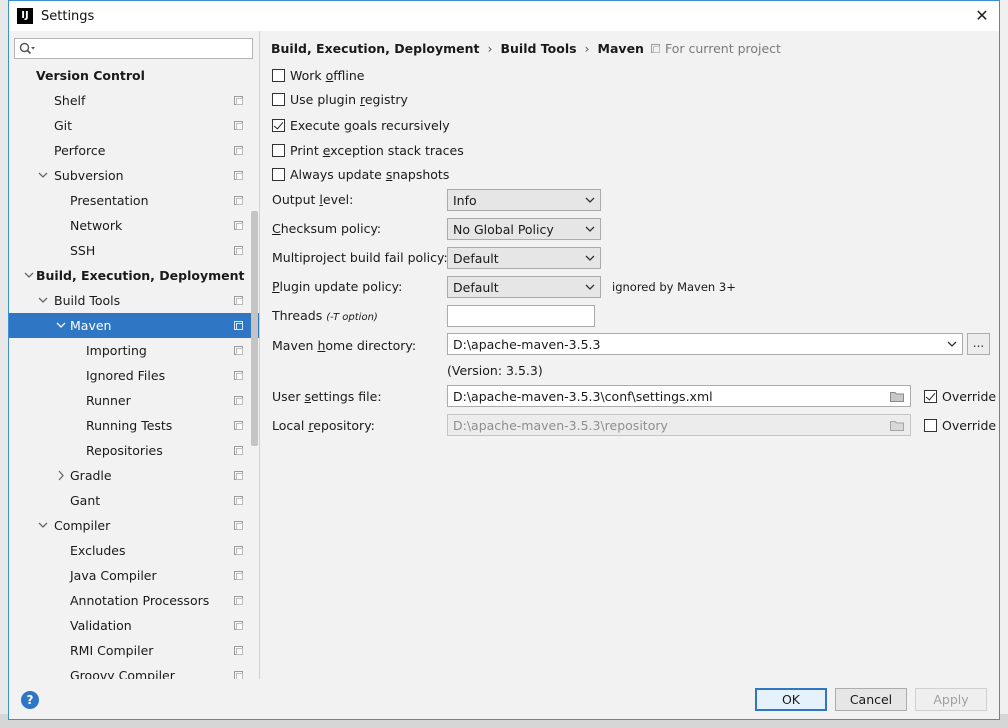  What do you see at coordinates (134, 150) in the screenshot?
I see `sidebar-item-perforce: Perforce` at bounding box center [134, 150].